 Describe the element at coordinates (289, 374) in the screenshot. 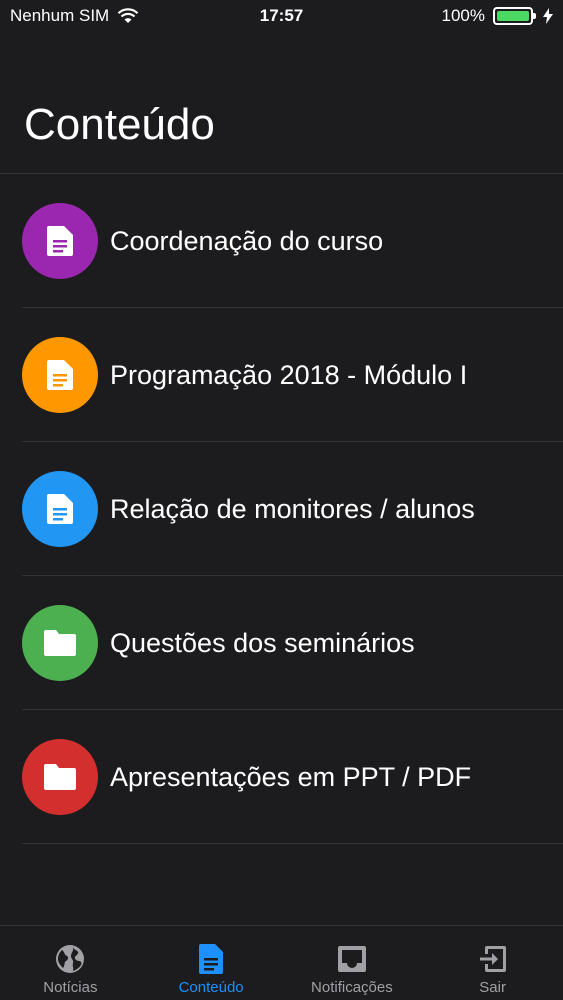

I see `item-label: Programação 2018 - Módulo I` at that location.